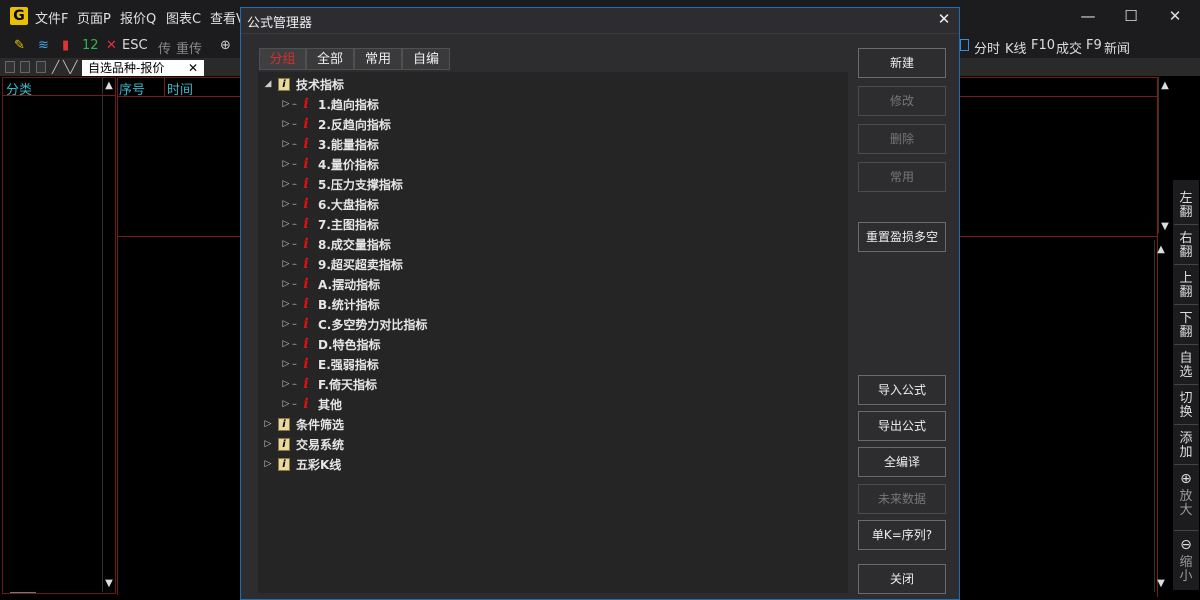  I want to click on candle-icon: ▮, so click(65, 45).